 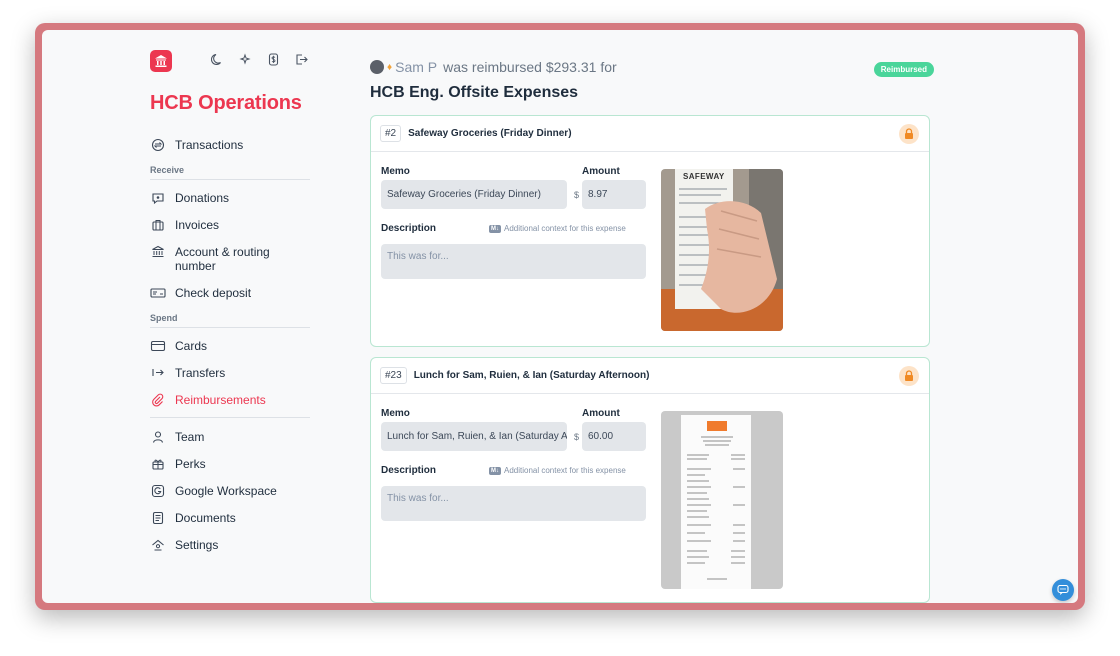 What do you see at coordinates (197, 545) in the screenshot?
I see `sidebar-item-label: Settings` at bounding box center [197, 545].